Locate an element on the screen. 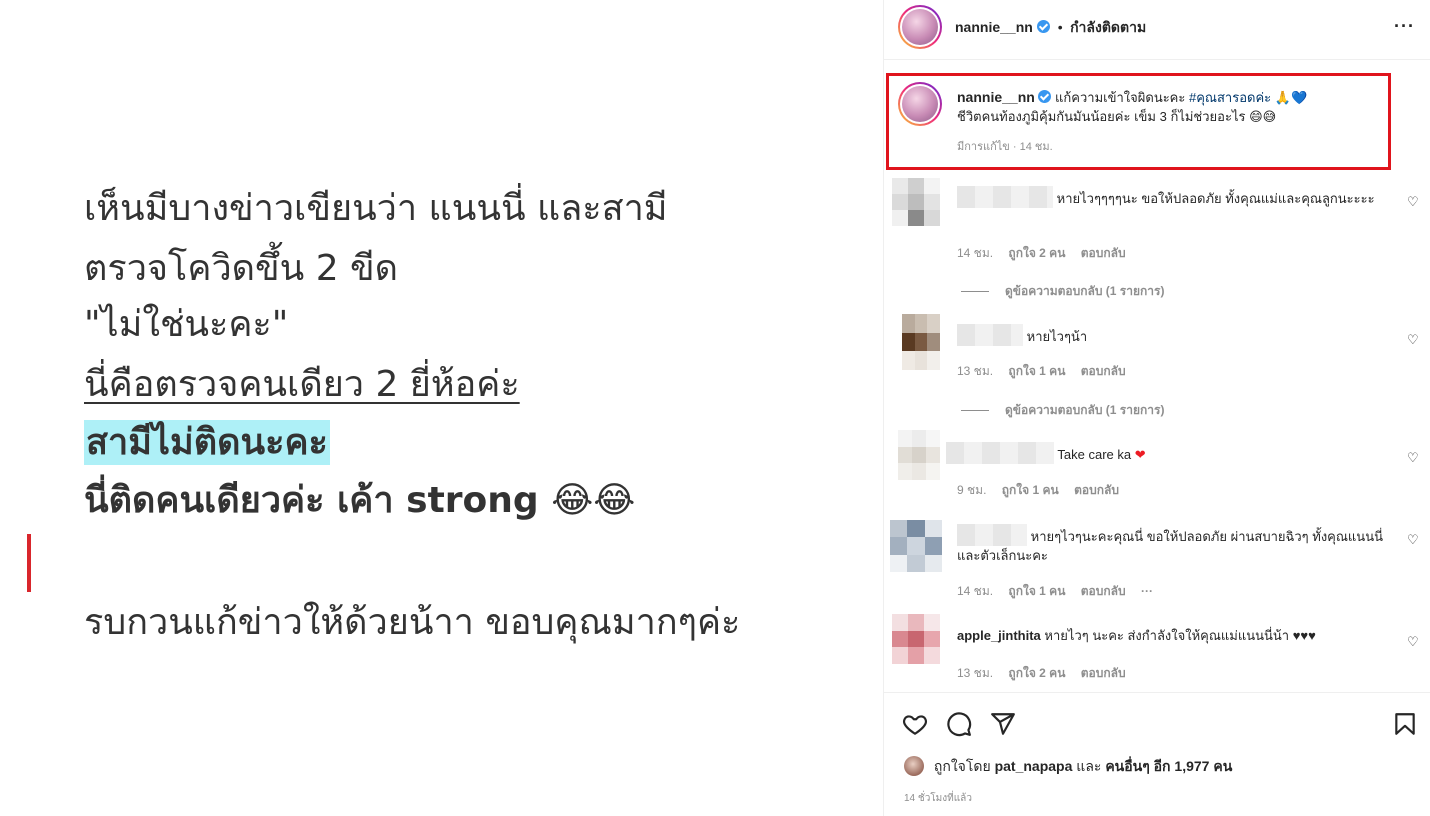 This screenshot has height=816, width=1430. liked-by-user: pat_napapa is located at coordinates (1034, 766).